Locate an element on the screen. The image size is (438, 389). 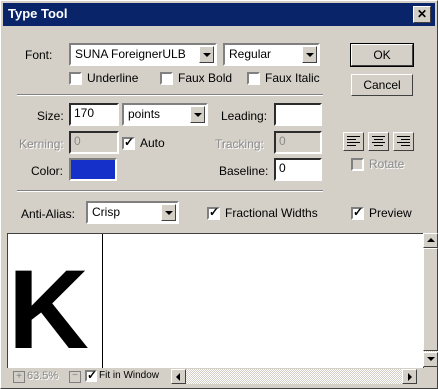
baseline-input: 0 is located at coordinates (298, 169).